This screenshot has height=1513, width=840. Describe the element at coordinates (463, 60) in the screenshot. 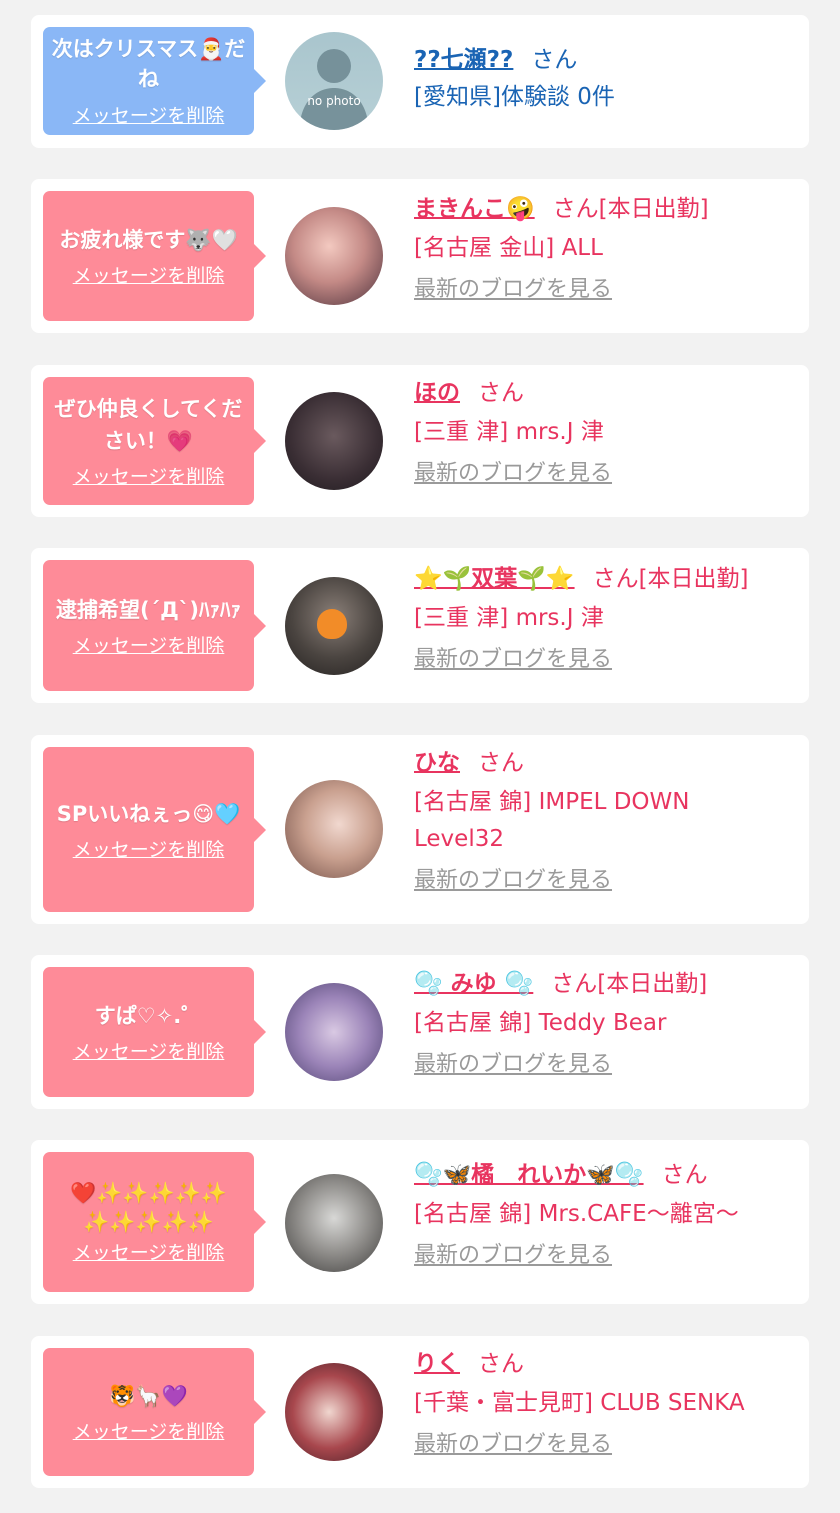

I see `cast-name-link: ??七瀬??` at that location.